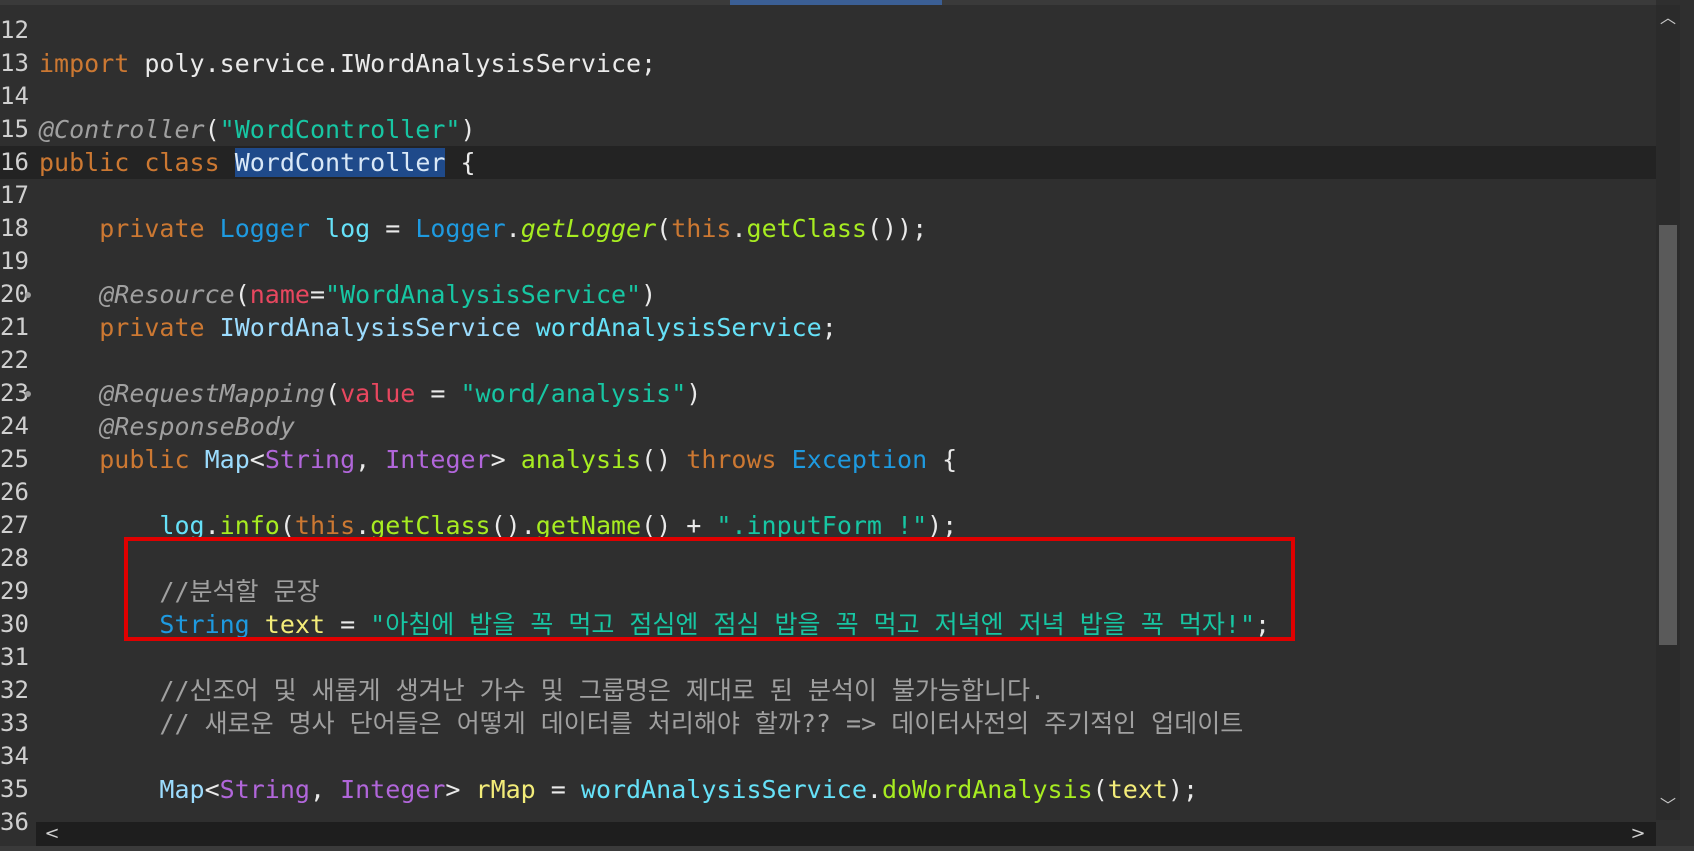 This screenshot has width=1694, height=851. I want to click on code-token: public, so click(84, 162).